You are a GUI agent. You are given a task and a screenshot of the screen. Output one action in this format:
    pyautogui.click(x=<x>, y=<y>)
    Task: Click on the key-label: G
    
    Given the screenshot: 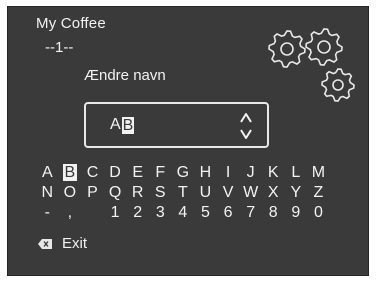 What is the action you would take?
    pyautogui.click(x=183, y=172)
    